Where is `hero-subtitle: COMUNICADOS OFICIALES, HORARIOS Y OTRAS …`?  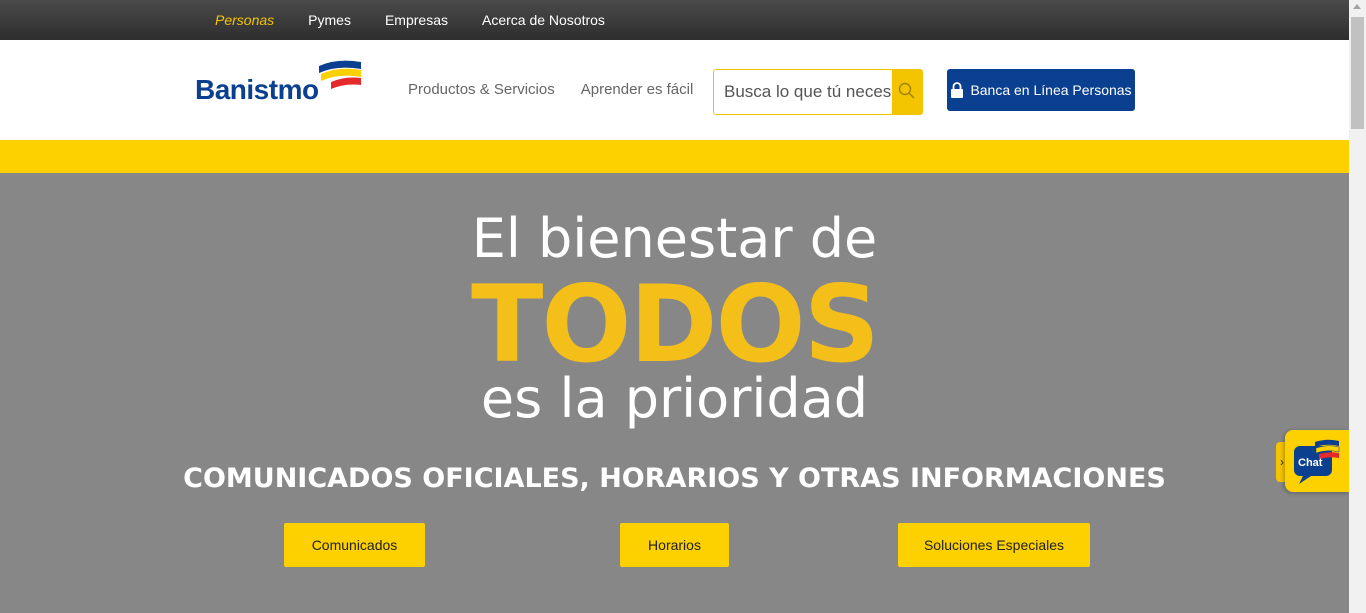
hero-subtitle: COMUNICADOS OFICIALES, HORARIOS Y OTRAS … is located at coordinates (674, 478).